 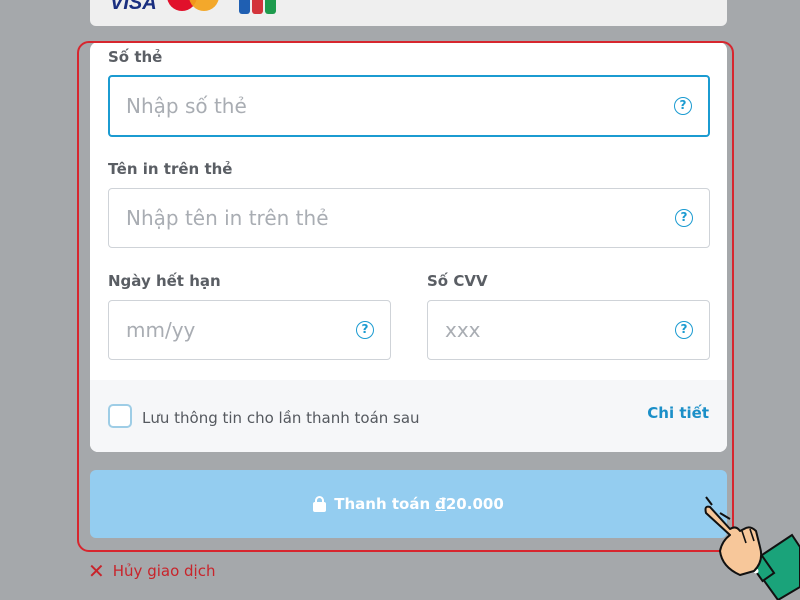 I want to click on card-name-placeholder: Nhập tên in trên thẻ, so click(x=227, y=218).